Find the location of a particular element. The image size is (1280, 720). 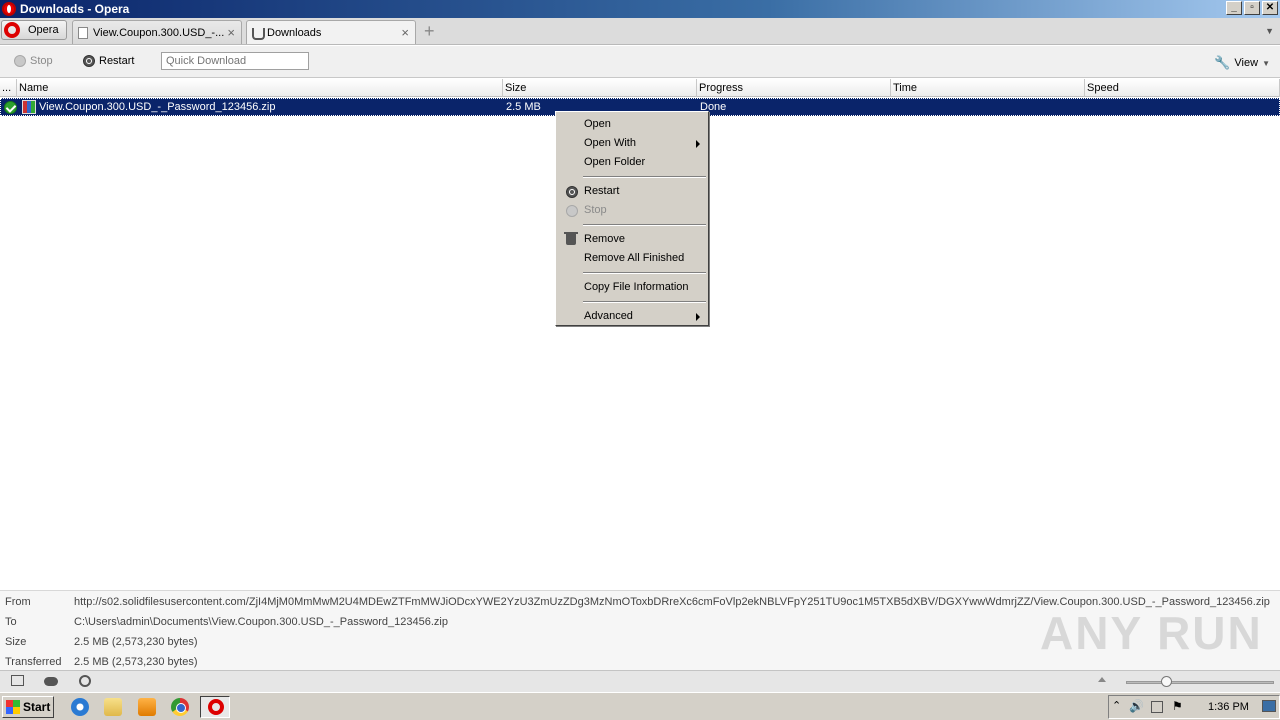

panel-toggle-icon is located at coordinates (17, 680).